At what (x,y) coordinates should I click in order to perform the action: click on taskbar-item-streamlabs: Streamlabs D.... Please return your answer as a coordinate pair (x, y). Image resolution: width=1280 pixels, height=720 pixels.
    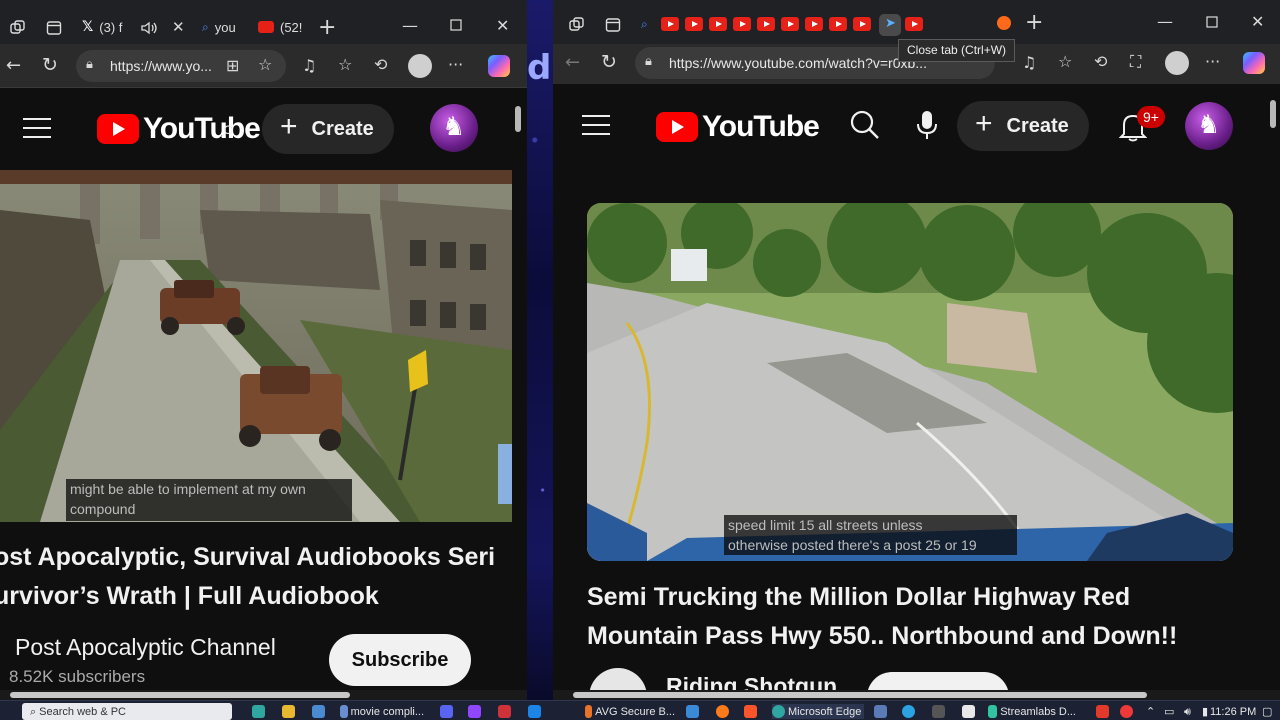
    Looking at the image, I should click on (1032, 711).